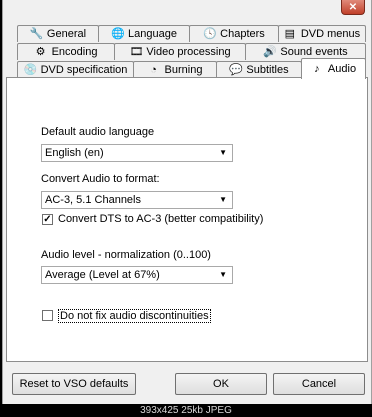  What do you see at coordinates (221, 384) in the screenshot?
I see `ok-button: OK` at bounding box center [221, 384].